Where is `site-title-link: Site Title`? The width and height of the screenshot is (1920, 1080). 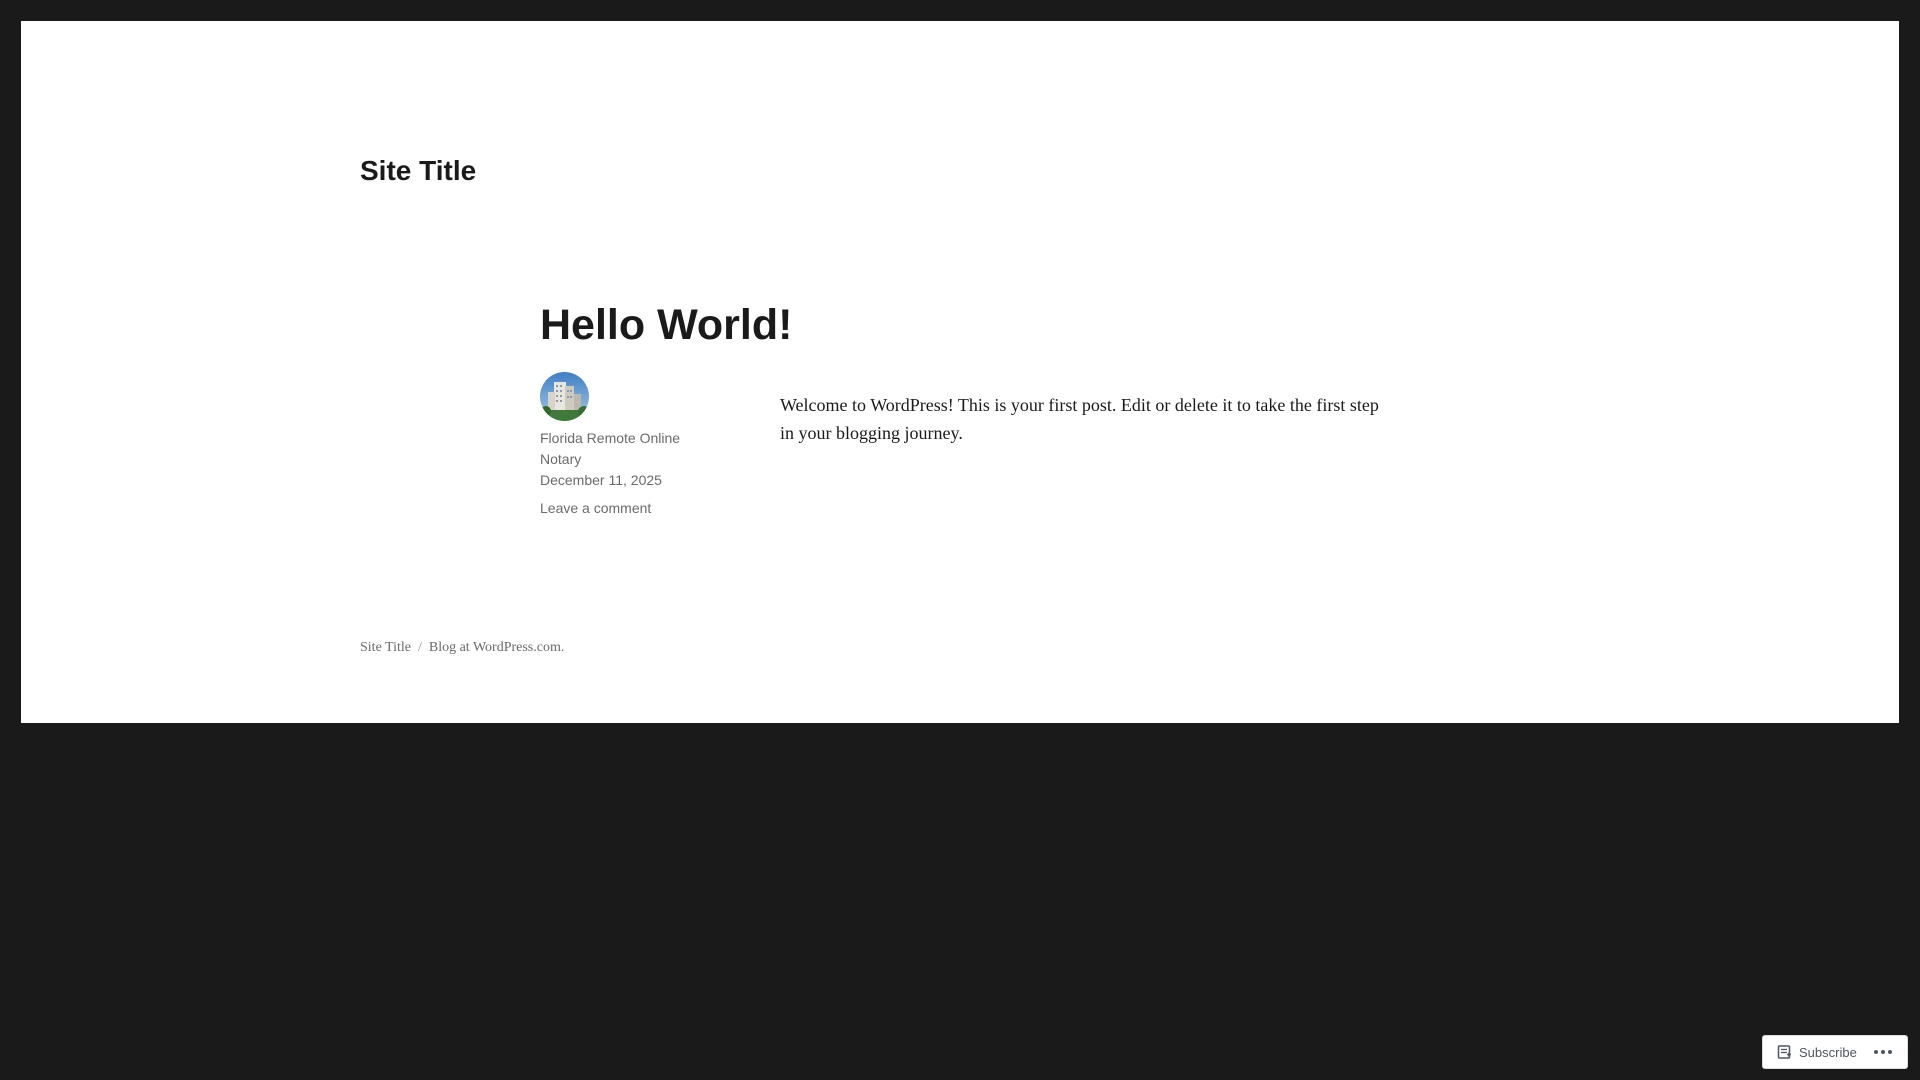 site-title-link: Site Title is located at coordinates (418, 171).